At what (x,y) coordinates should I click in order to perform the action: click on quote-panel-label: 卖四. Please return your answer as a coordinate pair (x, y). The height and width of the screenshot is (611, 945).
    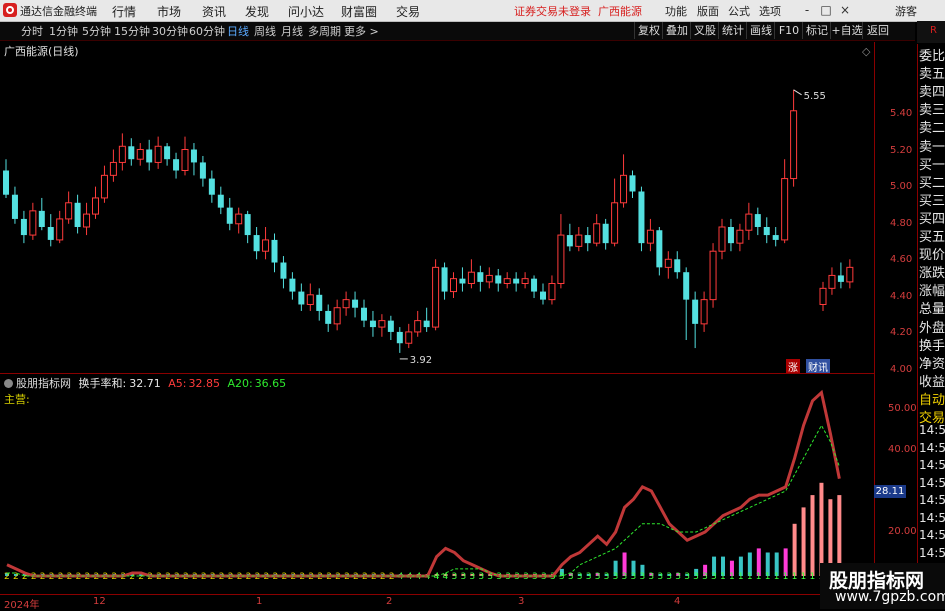
    Looking at the image, I should click on (932, 90).